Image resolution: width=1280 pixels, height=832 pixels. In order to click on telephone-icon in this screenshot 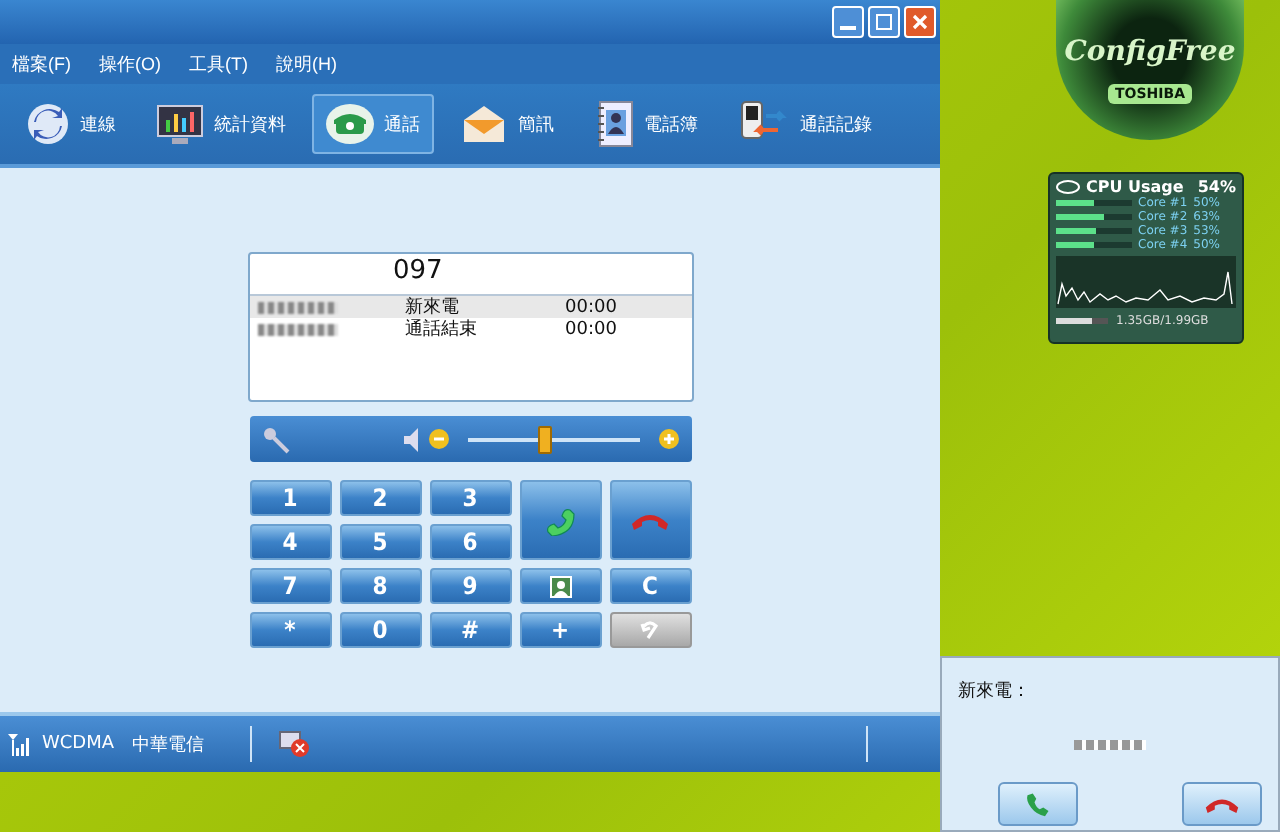, I will do `click(350, 124)`.